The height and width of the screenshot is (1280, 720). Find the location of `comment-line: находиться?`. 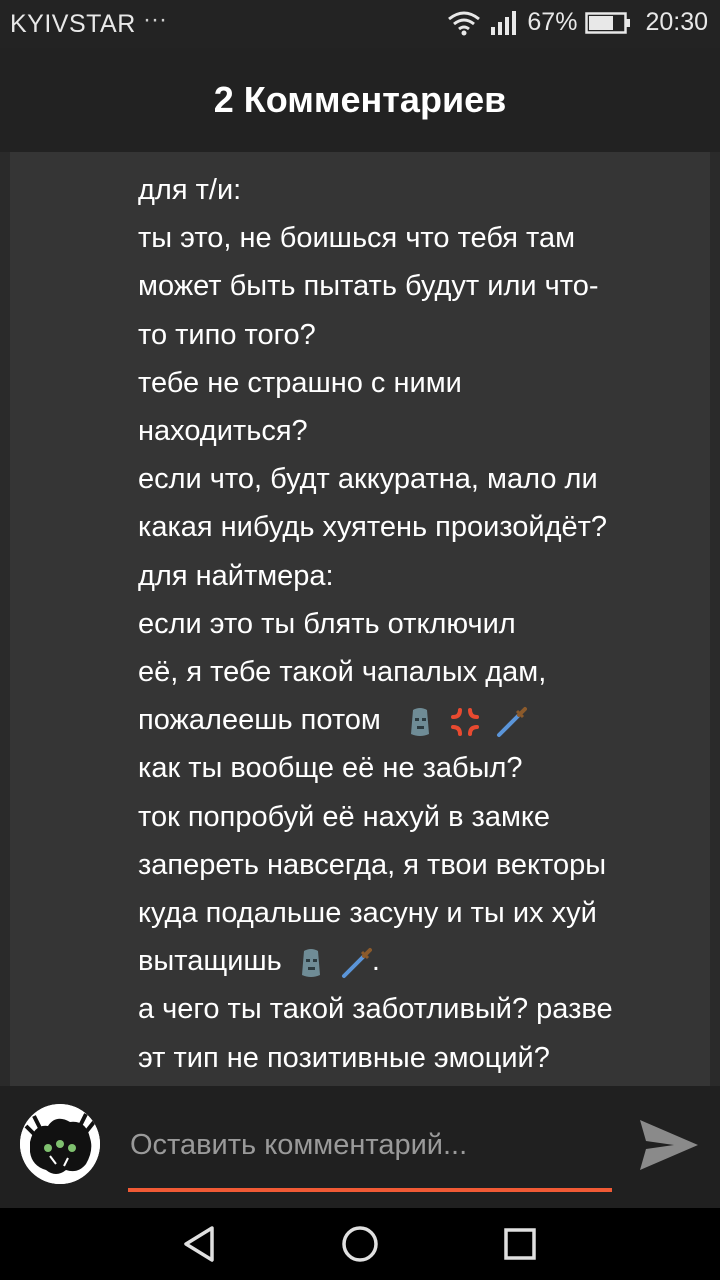

comment-line: находиться? is located at coordinates (223, 431).